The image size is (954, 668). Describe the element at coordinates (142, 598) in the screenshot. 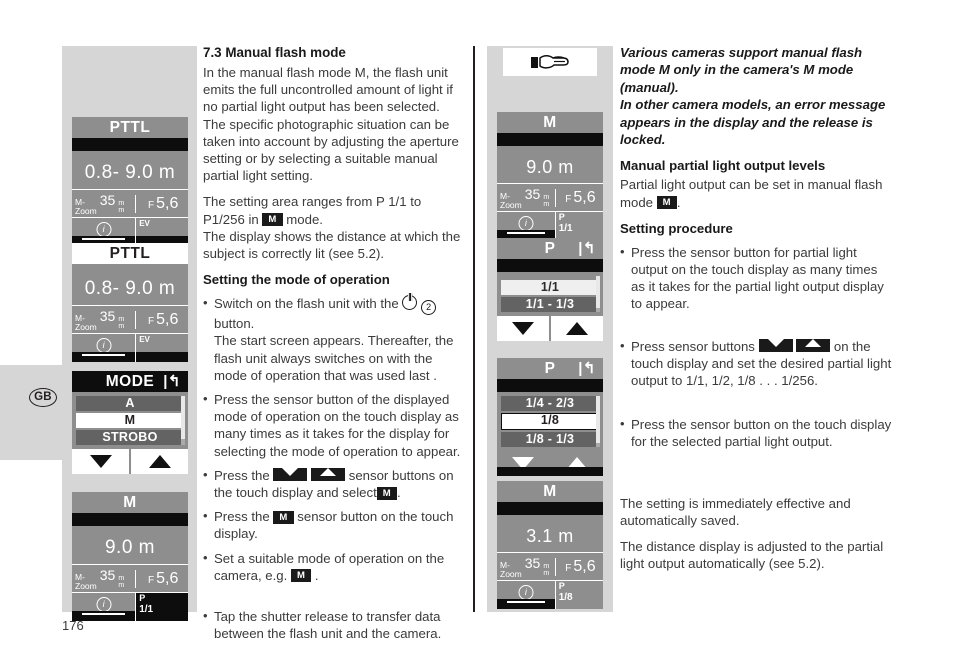

I see `lcd-p-label: P` at that location.